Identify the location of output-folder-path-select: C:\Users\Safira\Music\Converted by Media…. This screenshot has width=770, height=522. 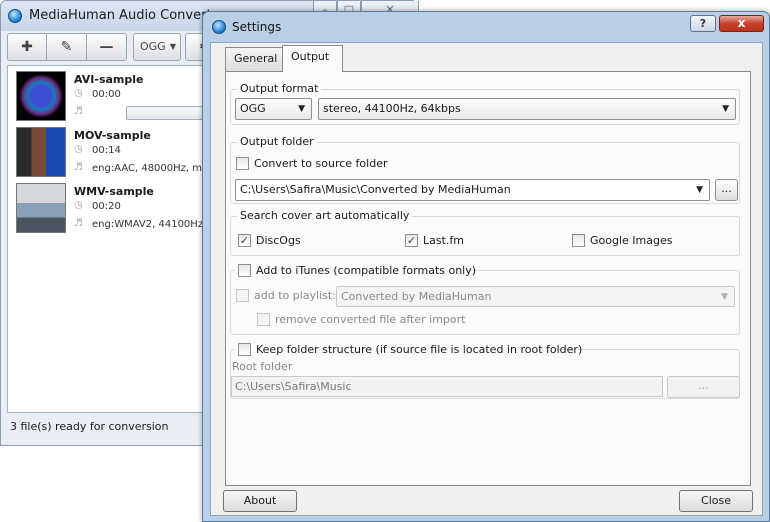
(472, 190).